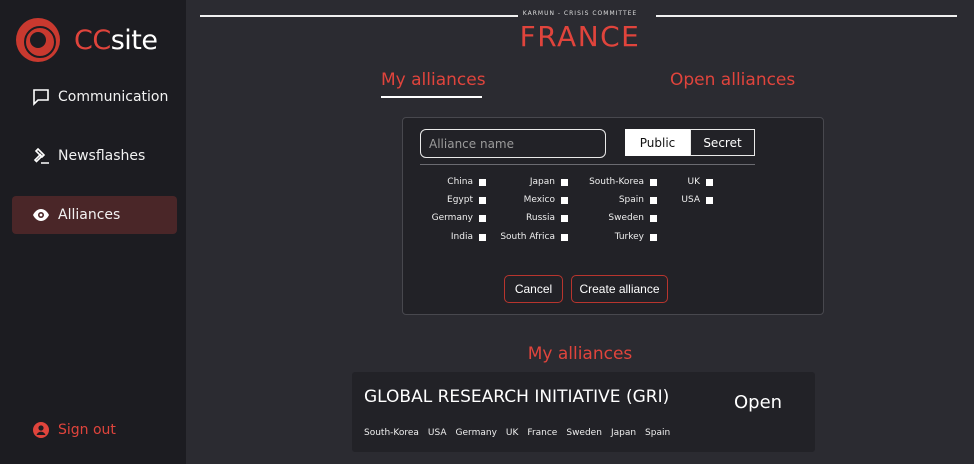 Image resolution: width=974 pixels, height=464 pixels. Describe the element at coordinates (732, 80) in the screenshot. I see `tab-open-alliances: Open alliances` at that location.